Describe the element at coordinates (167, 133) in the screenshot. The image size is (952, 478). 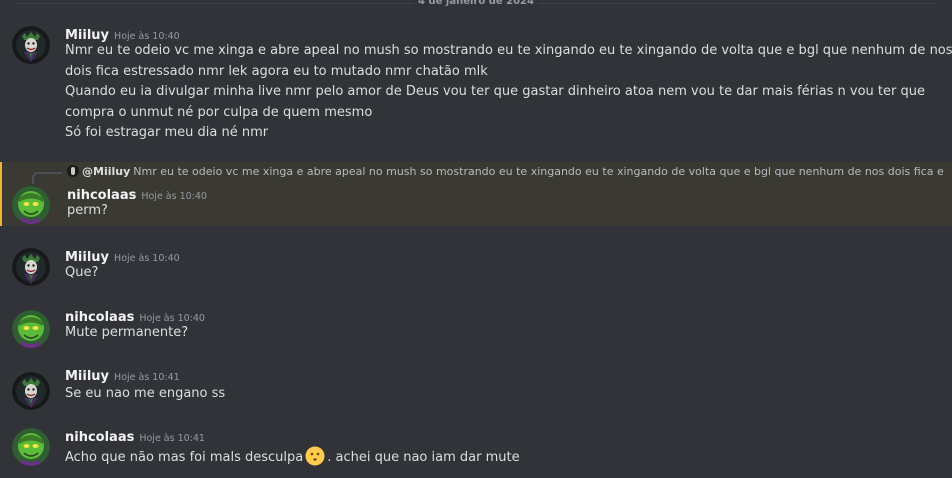
I see `message-line: Só foi estragar meu dia né nmr` at that location.